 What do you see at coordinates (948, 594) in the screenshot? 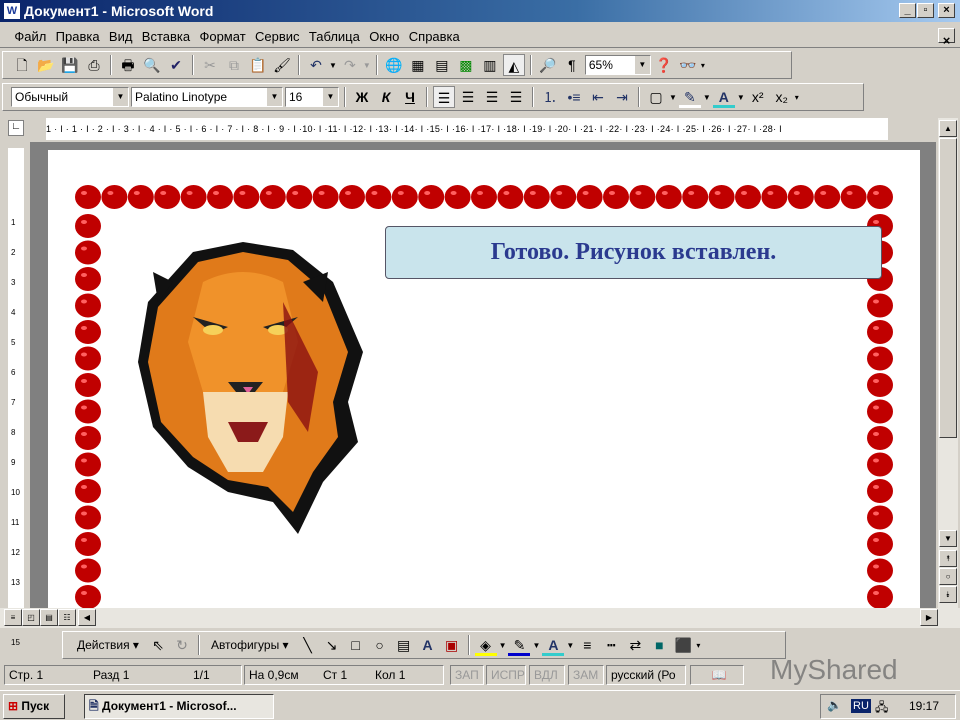
I see `next-page-button: ⯯` at bounding box center [948, 594].